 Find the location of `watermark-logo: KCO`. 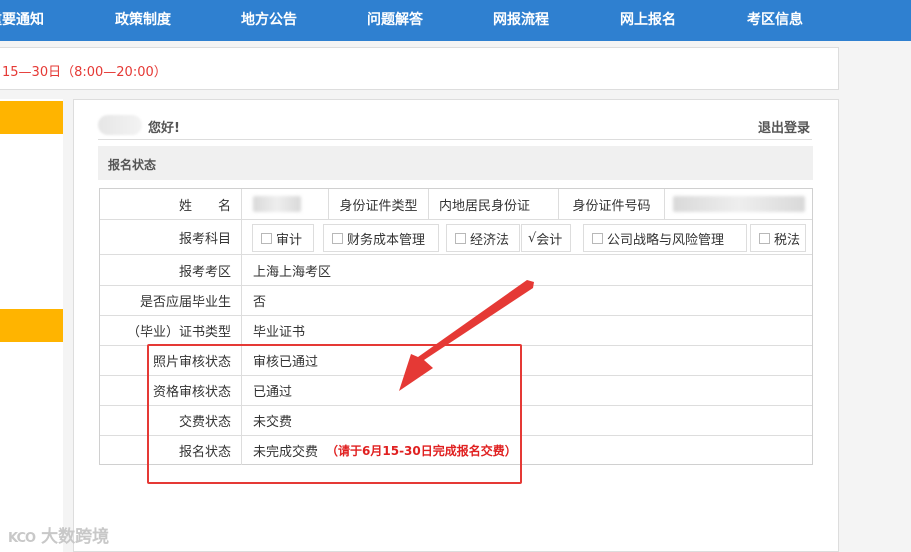

watermark-logo: KCO is located at coordinates (22, 538).